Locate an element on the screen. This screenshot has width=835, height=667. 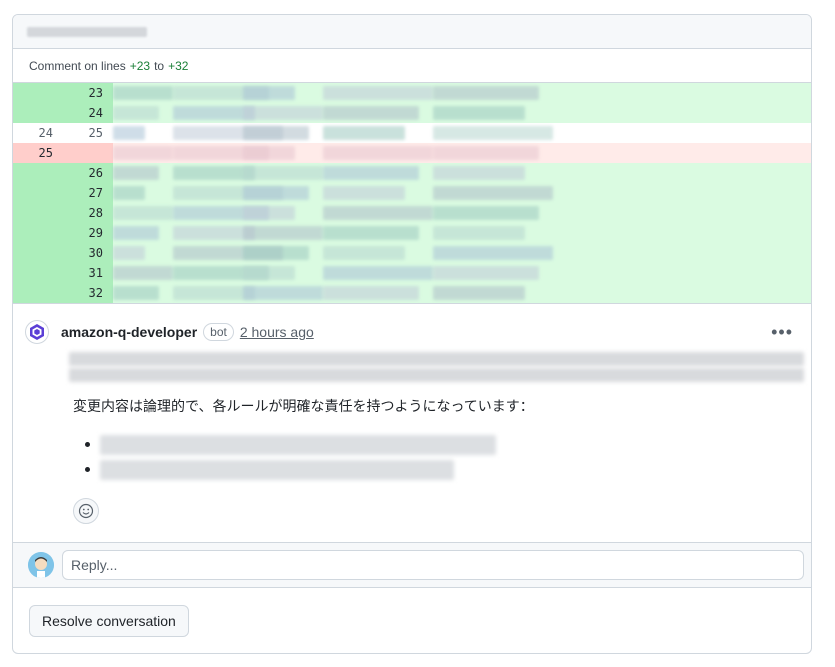
diff-line: 24 25 is located at coordinates (412, 133).